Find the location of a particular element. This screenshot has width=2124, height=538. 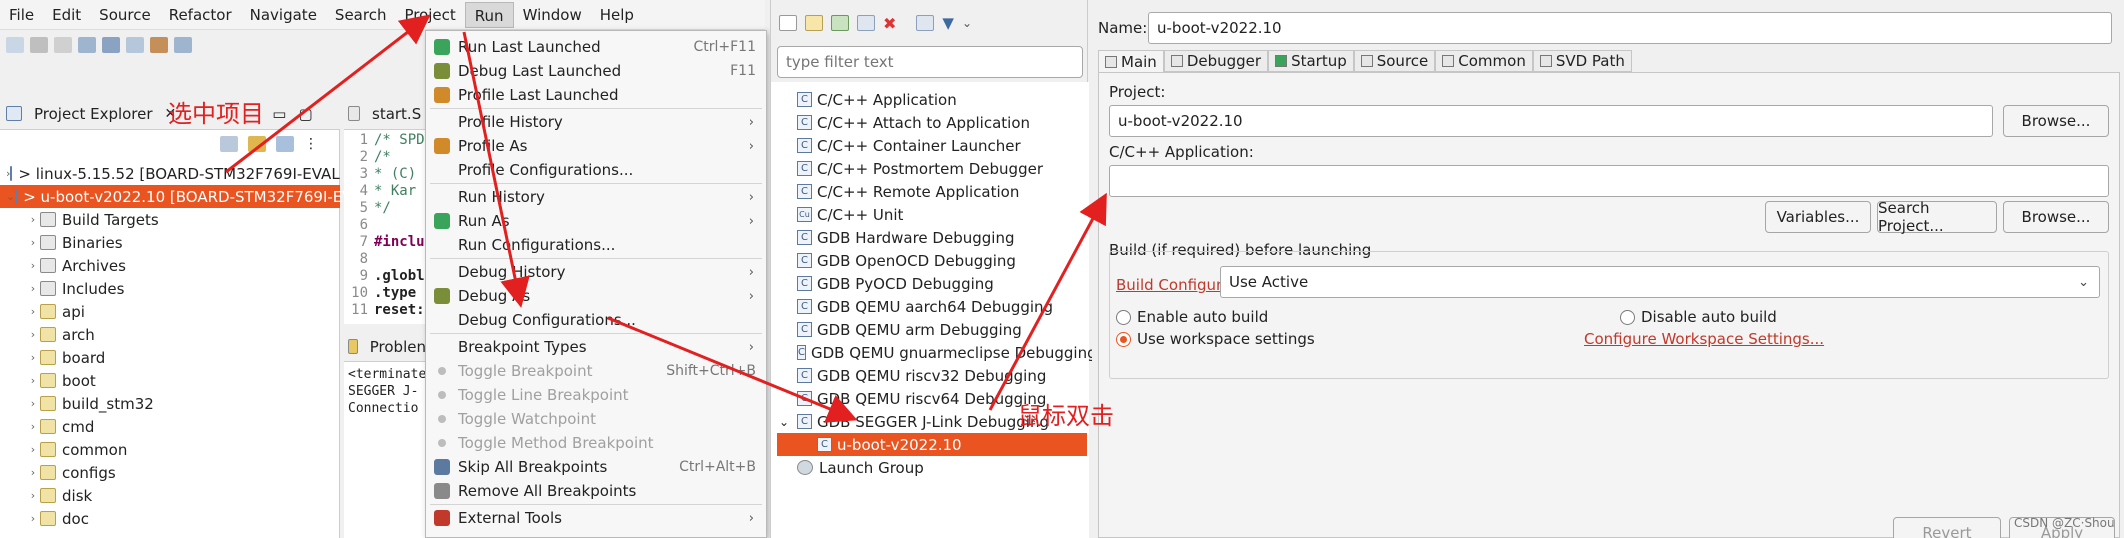

watermark: CSDN @ZC·Shou is located at coordinates (2064, 523).